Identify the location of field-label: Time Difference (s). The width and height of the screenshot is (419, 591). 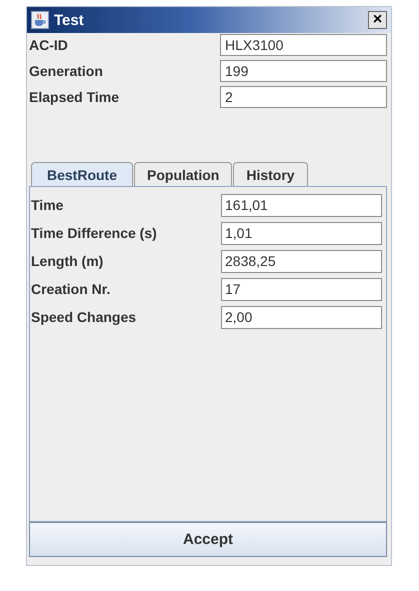
(94, 233).